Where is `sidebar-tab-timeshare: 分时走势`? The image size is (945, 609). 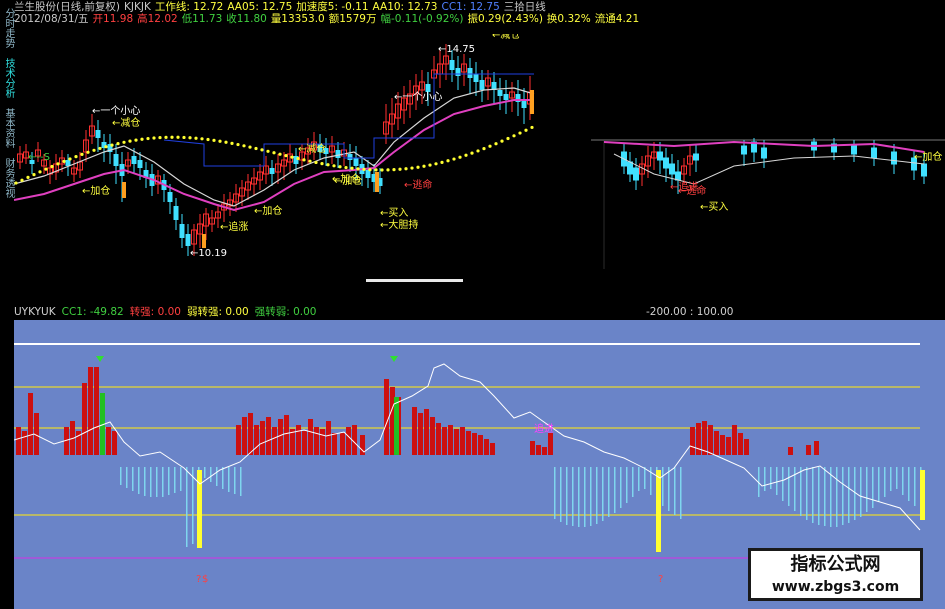 sidebar-tab-timeshare: 分时走势 is located at coordinates (7, 28).